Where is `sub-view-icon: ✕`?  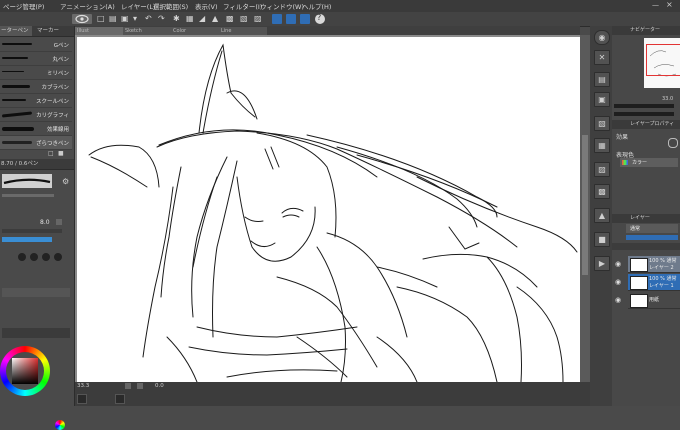
sub-view-icon: ✕ is located at coordinates (602, 57).